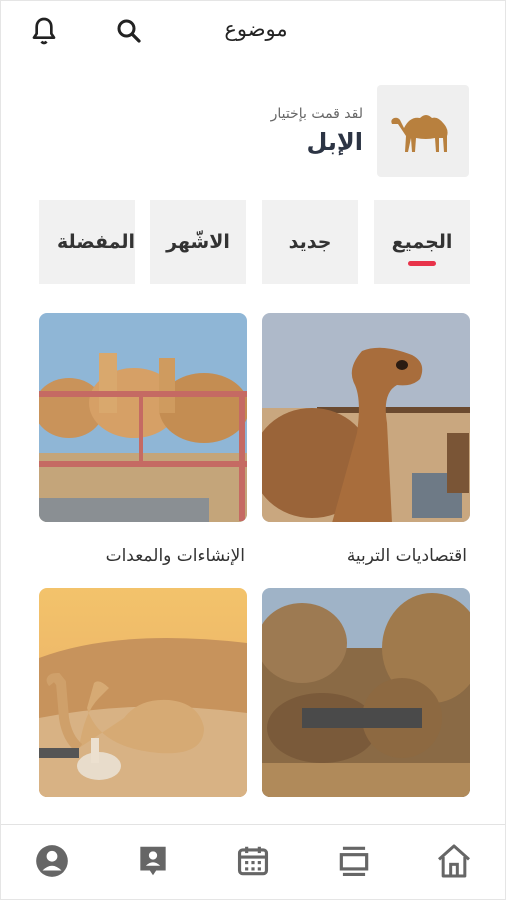 The image size is (506, 900). Describe the element at coordinates (422, 263) in the screenshot. I see `active-tab-indicator` at that location.